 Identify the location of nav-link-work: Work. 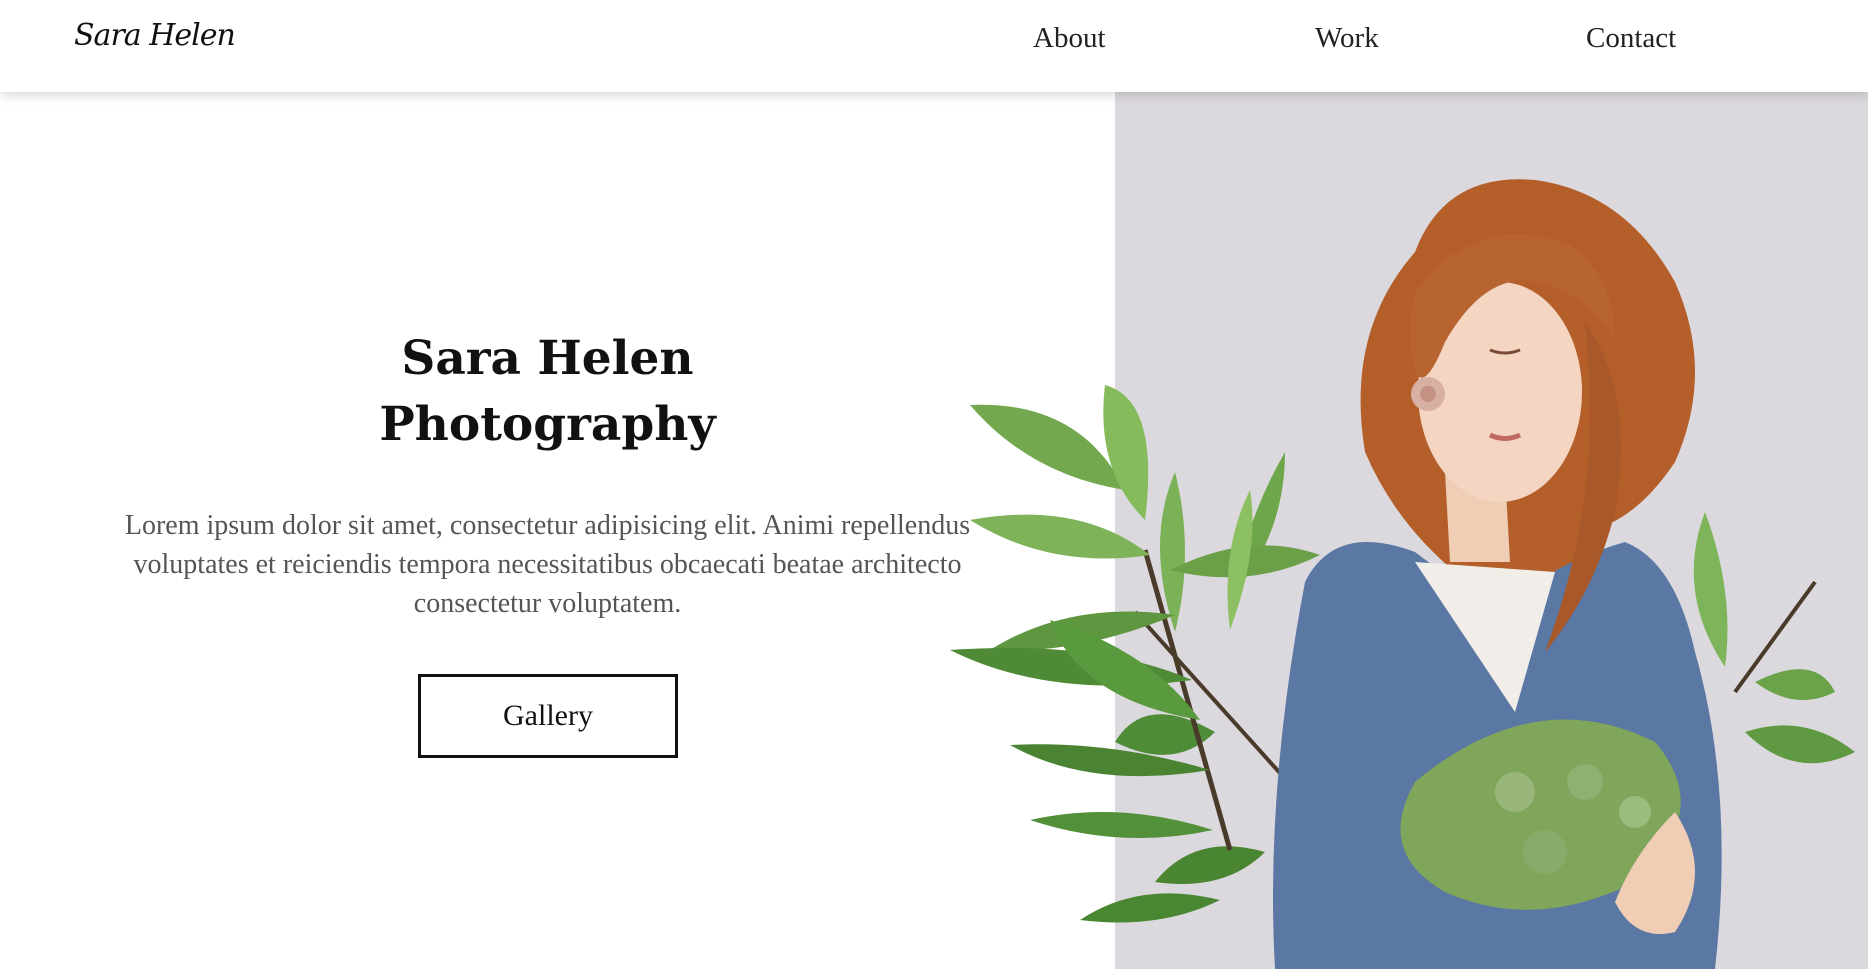
(1347, 38).